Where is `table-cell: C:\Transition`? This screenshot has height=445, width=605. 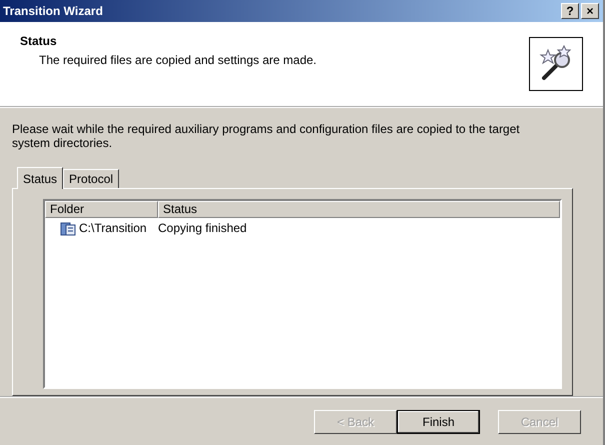 table-cell: C:\Transition is located at coordinates (113, 228).